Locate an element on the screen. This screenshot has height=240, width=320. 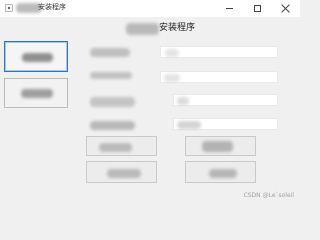
left-option-button is located at coordinates (36, 93).